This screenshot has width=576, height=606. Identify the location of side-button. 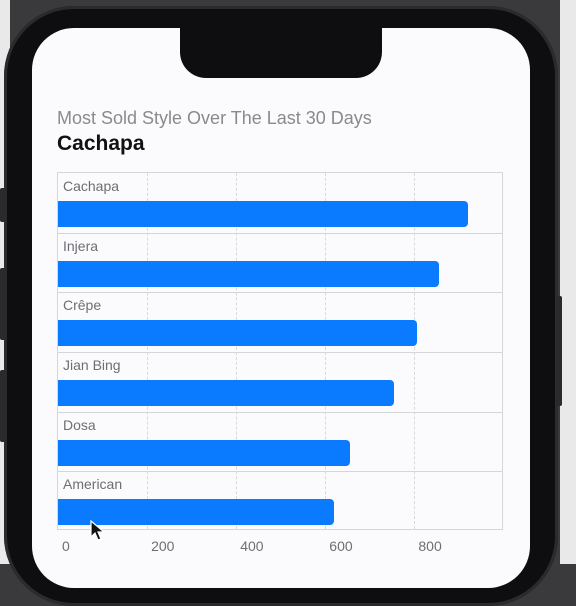
(3, 205).